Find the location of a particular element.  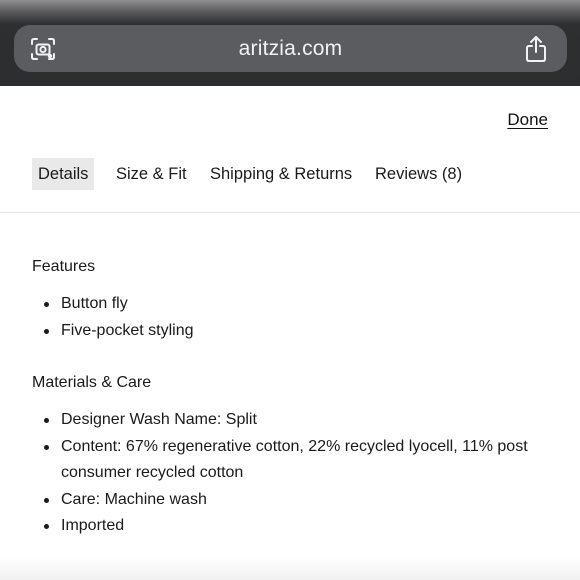

list-item: Imported is located at coordinates (287, 526).